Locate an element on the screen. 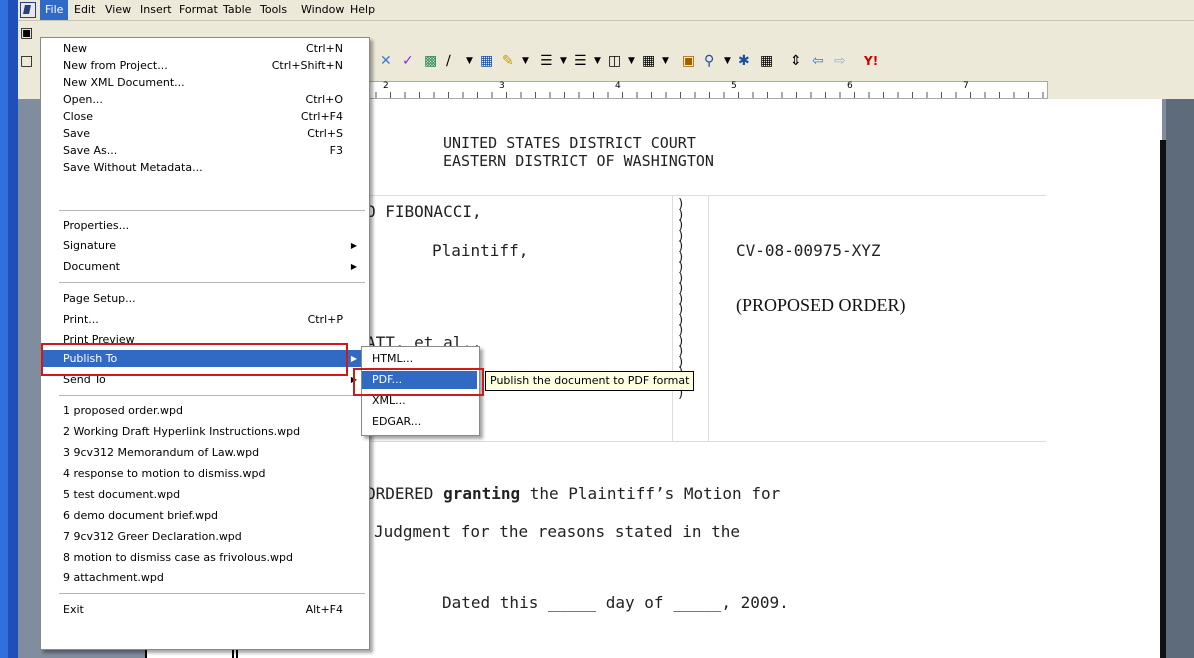 This screenshot has width=1194, height=658. recent-file-7: 7 9cv312 Greer Declaration.wpd is located at coordinates (204, 536).